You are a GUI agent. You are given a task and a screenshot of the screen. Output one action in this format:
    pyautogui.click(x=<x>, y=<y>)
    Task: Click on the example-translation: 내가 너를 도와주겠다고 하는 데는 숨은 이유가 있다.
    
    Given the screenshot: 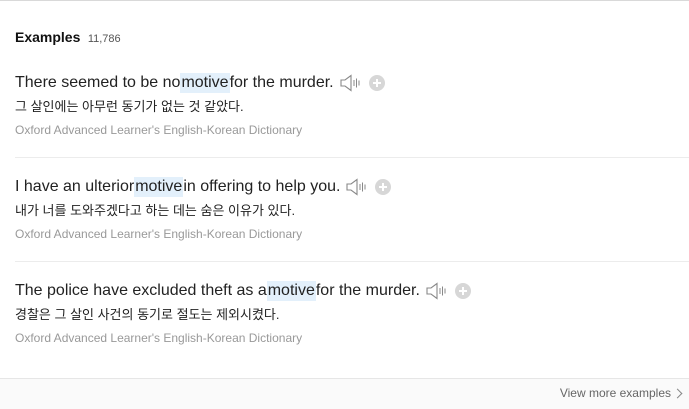 What is the action you would take?
    pyautogui.click(x=155, y=210)
    